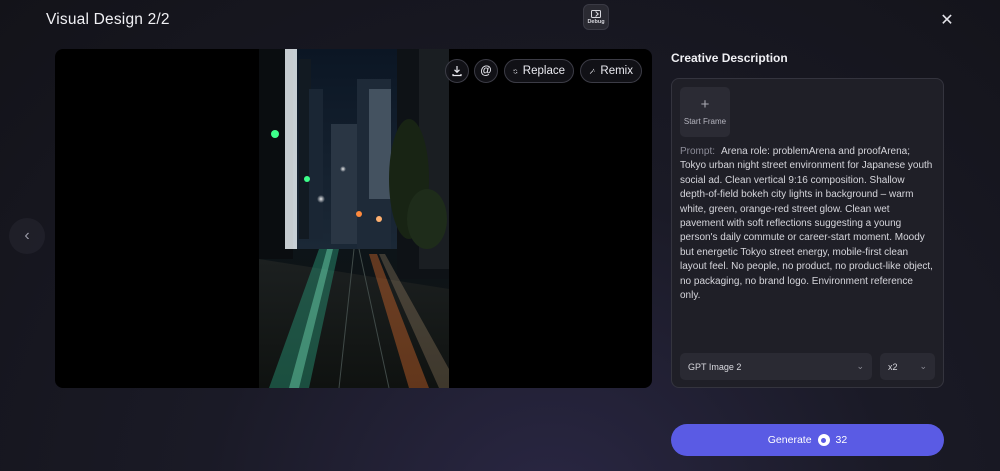  I want to click on terminal-icon, so click(596, 13).